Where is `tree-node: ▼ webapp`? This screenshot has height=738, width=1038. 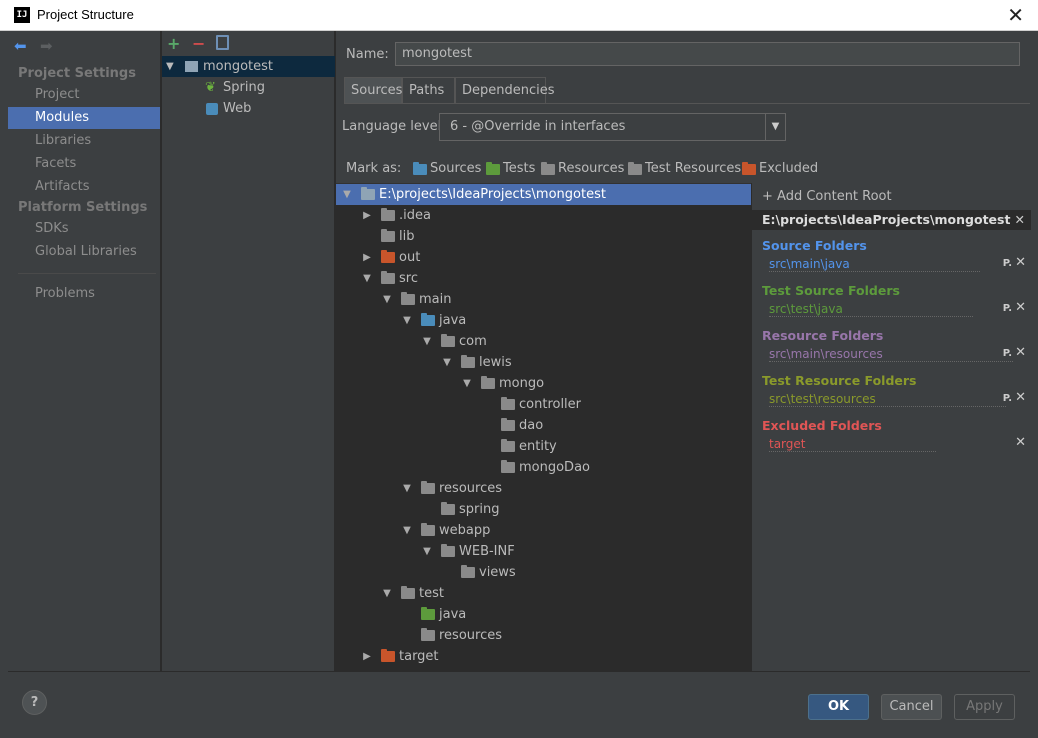
tree-node: ▼ webapp is located at coordinates (543, 530).